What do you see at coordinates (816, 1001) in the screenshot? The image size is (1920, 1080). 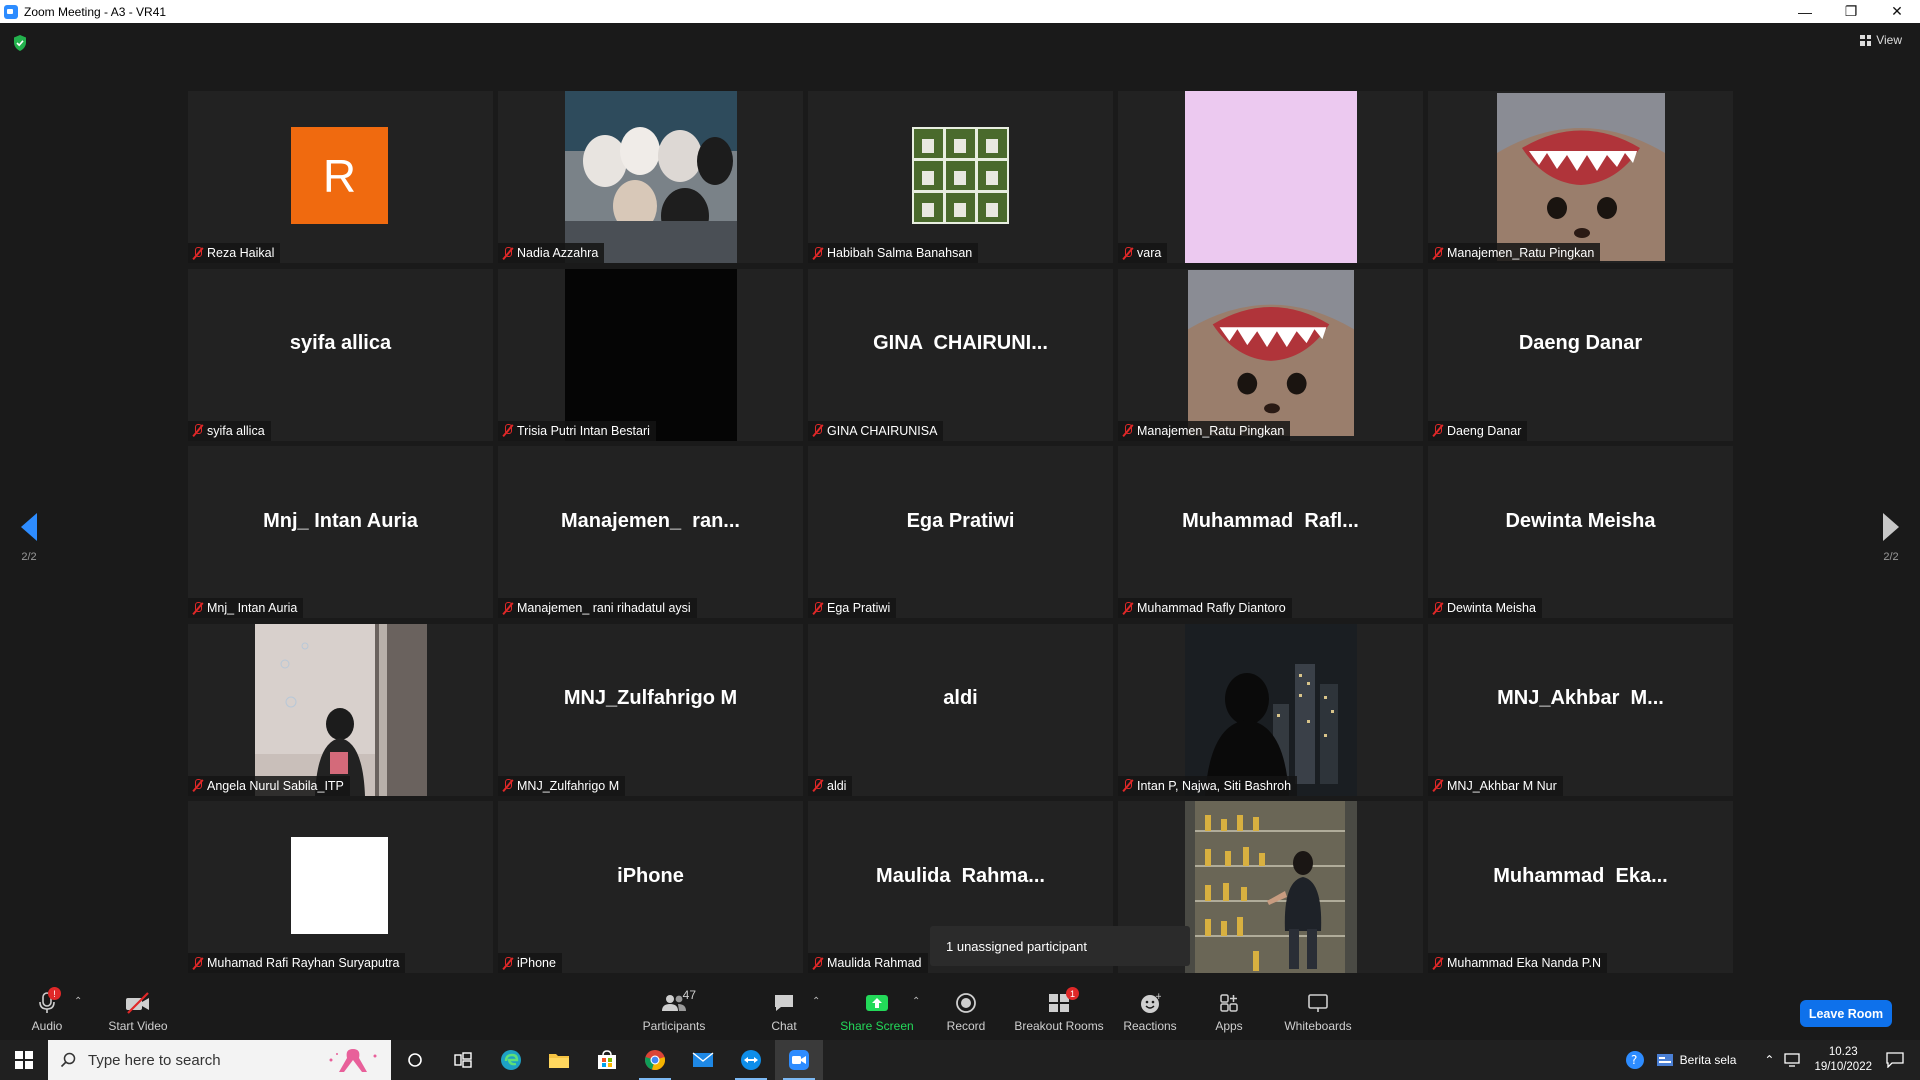 I see `chat-options-caret: ⌃` at bounding box center [816, 1001].